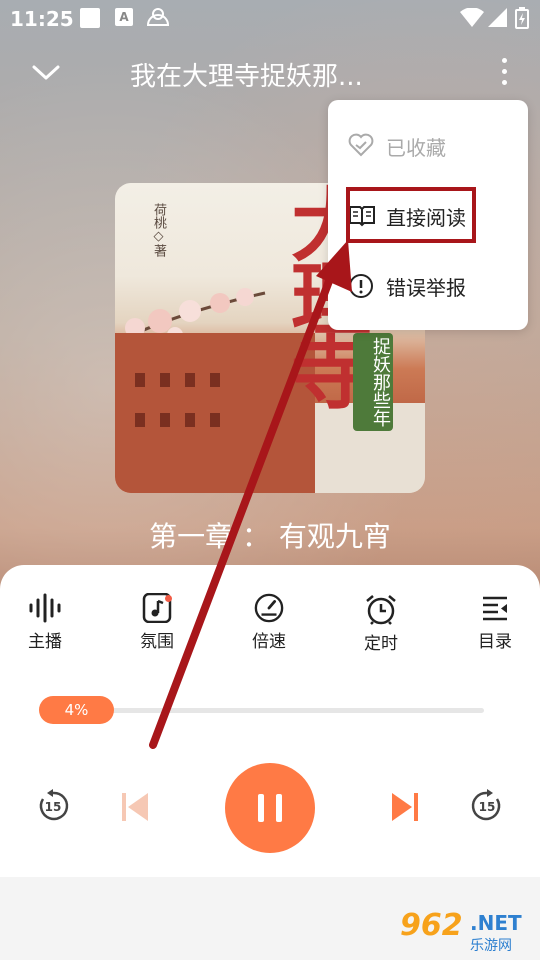 The image size is (540, 960). What do you see at coordinates (158, 230) in the screenshot?
I see `cover-author: 荷桃◇著` at bounding box center [158, 230].